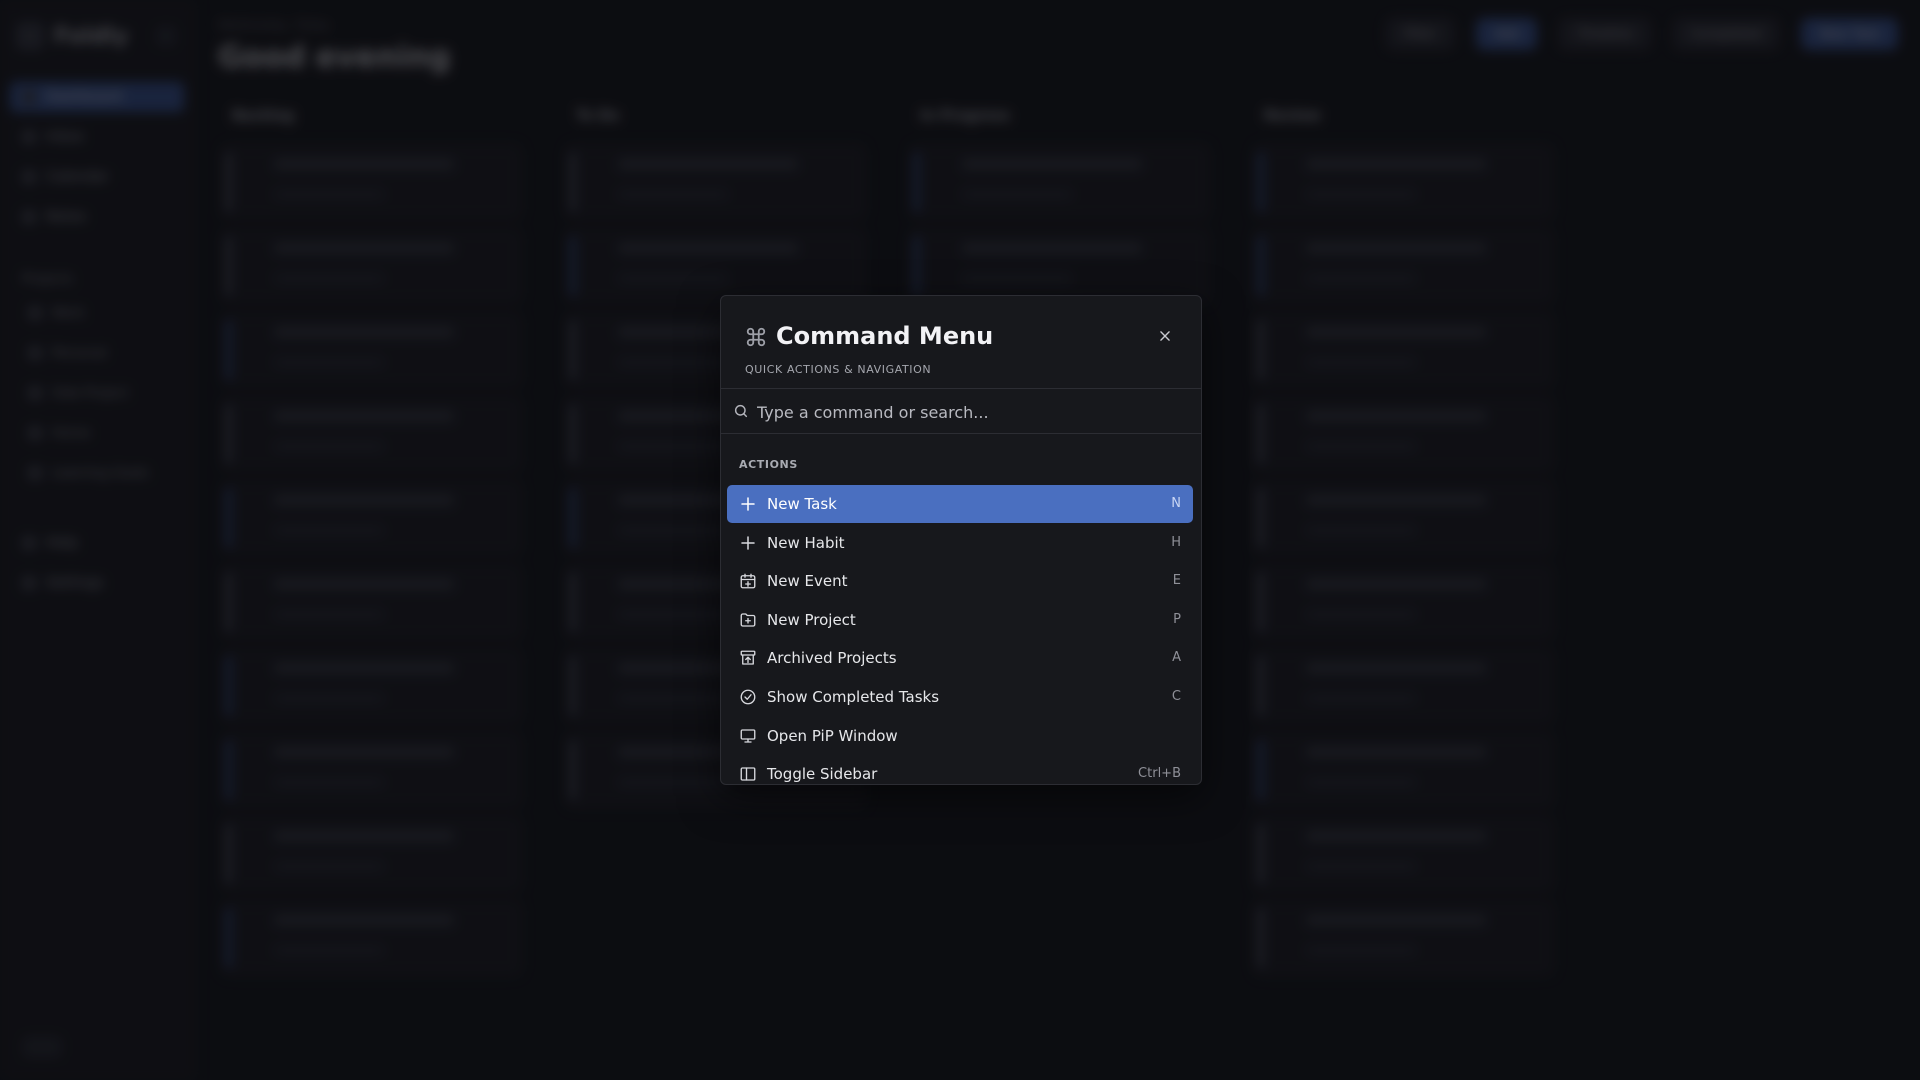  I want to click on command-item-new-project: New Project P, so click(960, 620).